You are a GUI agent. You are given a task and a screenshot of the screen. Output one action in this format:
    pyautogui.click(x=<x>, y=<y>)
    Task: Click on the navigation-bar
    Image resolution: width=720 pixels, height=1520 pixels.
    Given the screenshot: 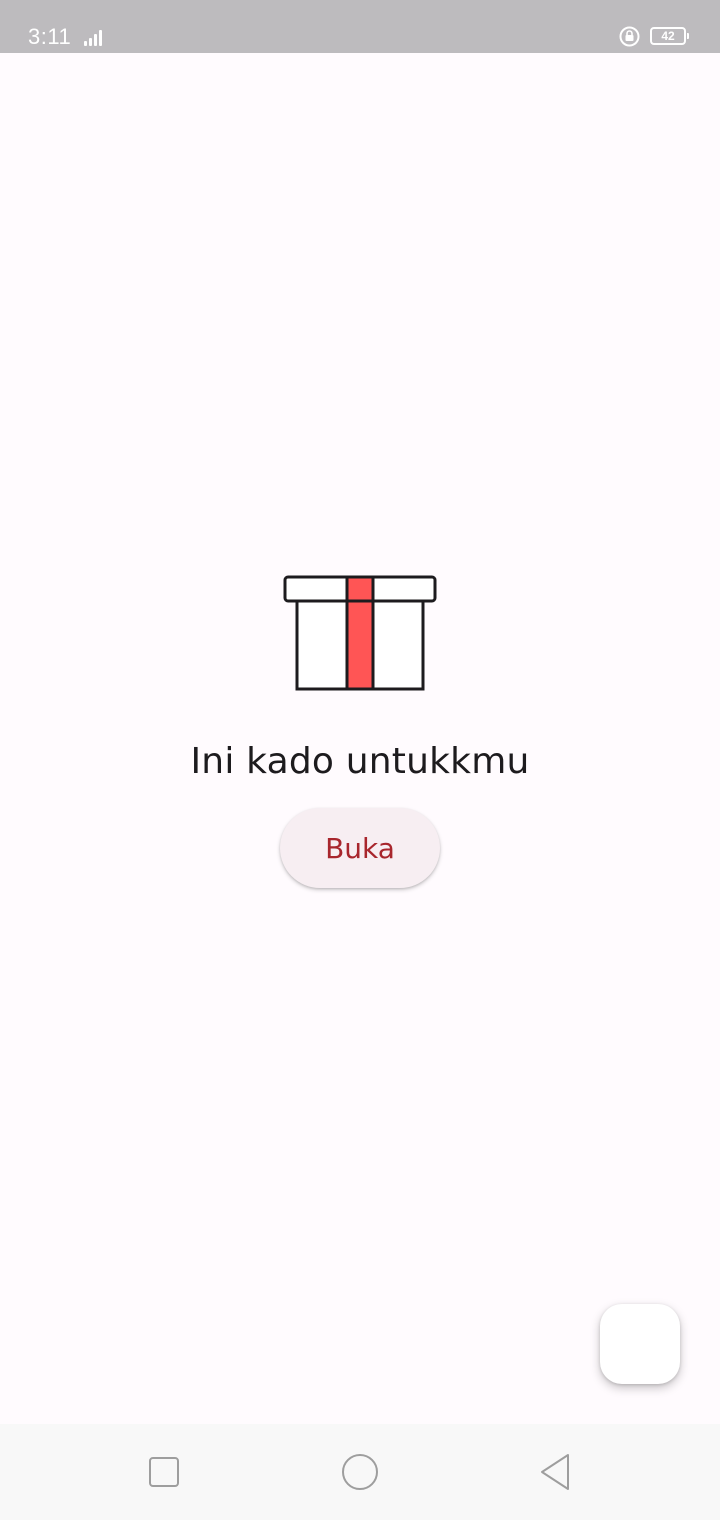 What is the action you would take?
    pyautogui.click(x=360, y=1472)
    